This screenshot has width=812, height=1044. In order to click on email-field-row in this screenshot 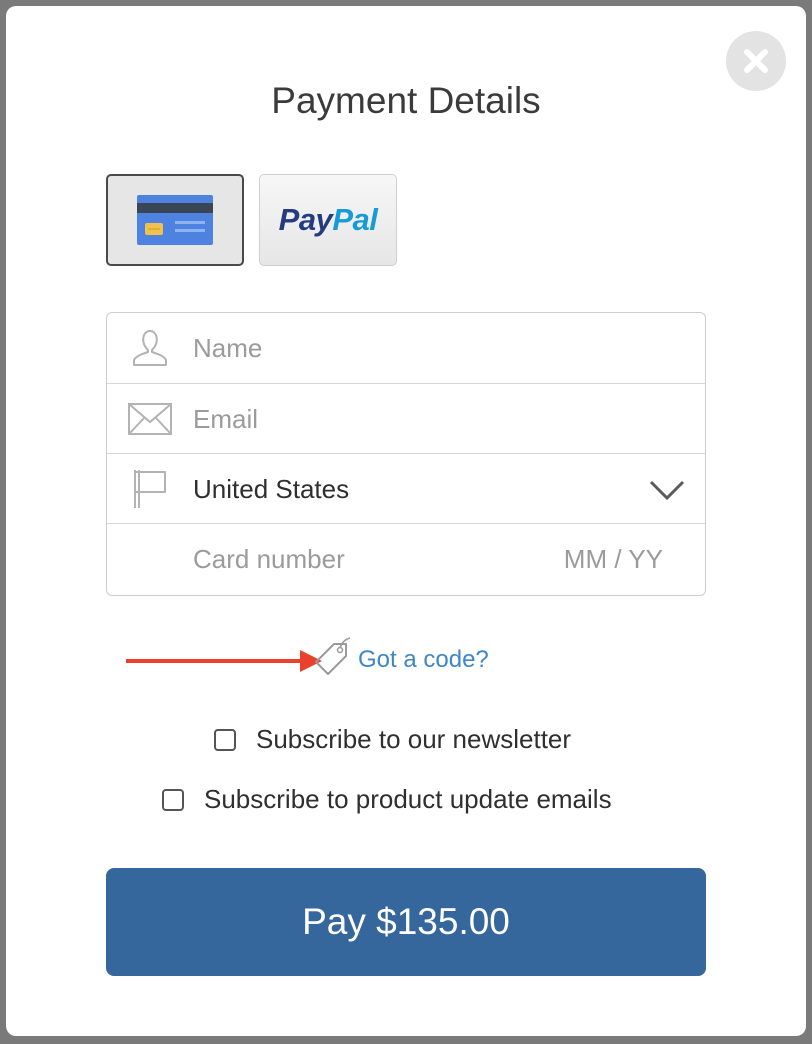, I will do `click(406, 418)`.